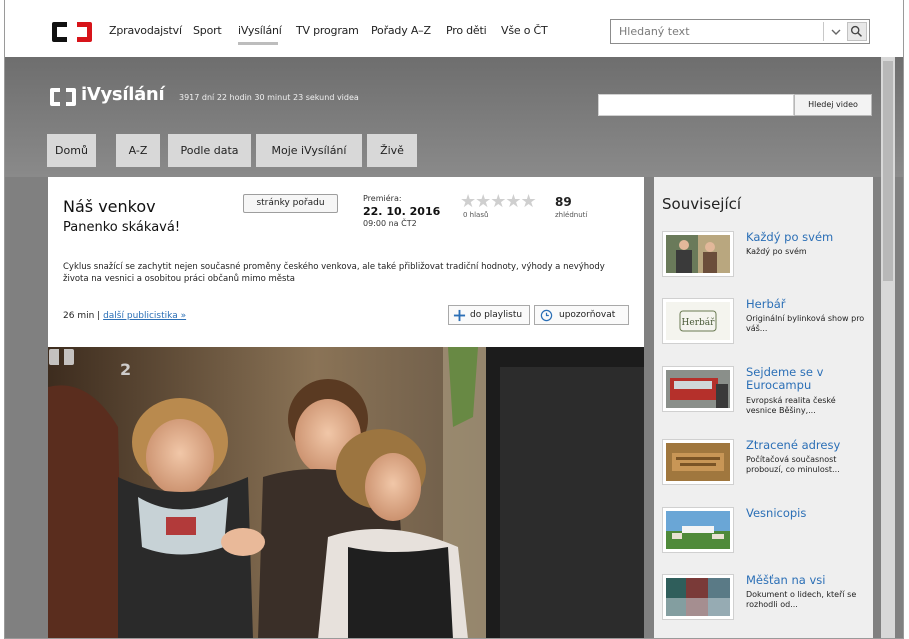 This screenshot has height=639, width=909. I want to click on nav-pro-deti: Pro děti, so click(466, 30).